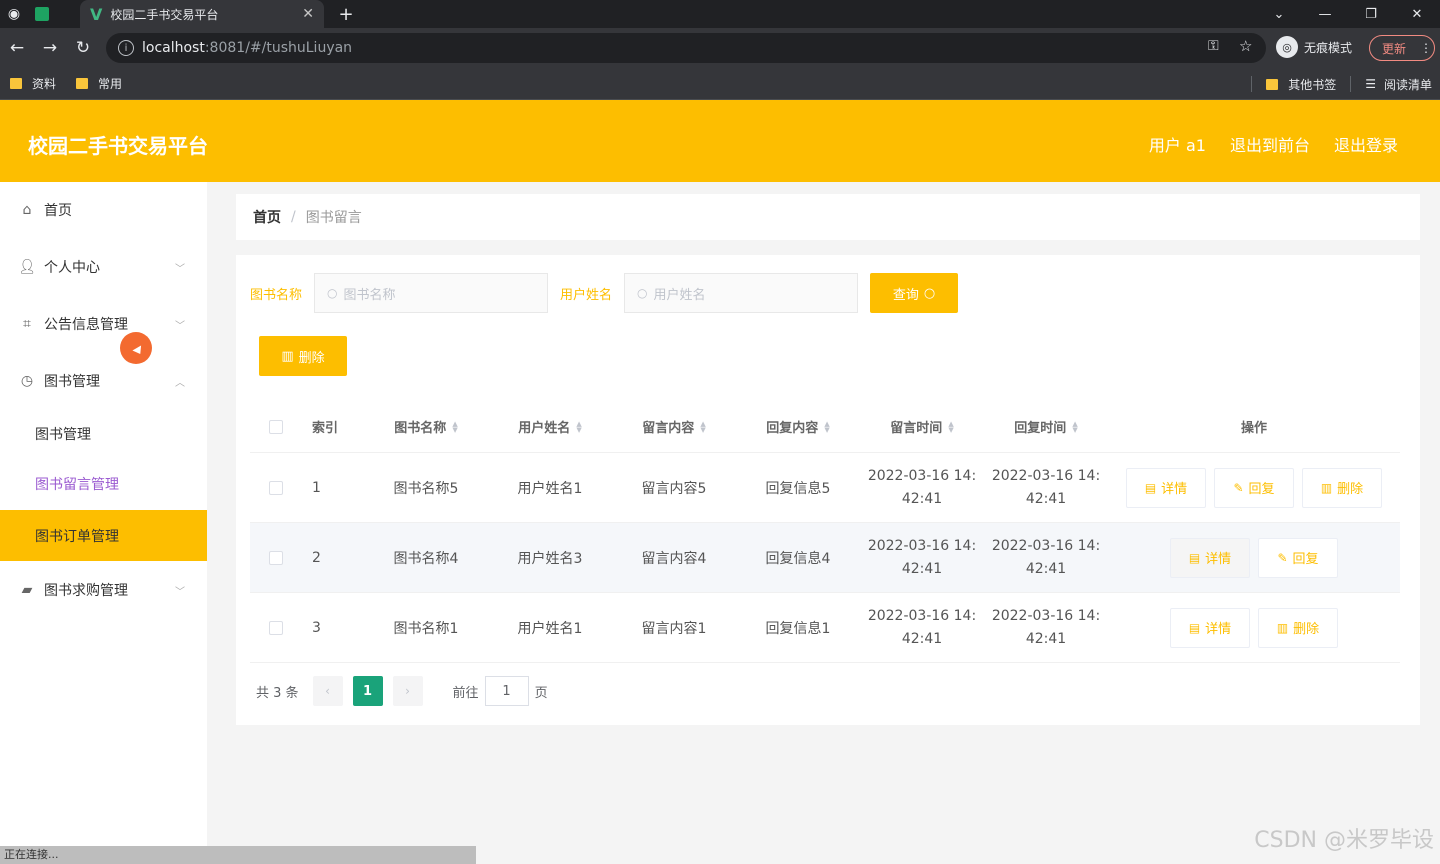  What do you see at coordinates (316, 487) in the screenshot?
I see `cell-index: 1` at bounding box center [316, 487].